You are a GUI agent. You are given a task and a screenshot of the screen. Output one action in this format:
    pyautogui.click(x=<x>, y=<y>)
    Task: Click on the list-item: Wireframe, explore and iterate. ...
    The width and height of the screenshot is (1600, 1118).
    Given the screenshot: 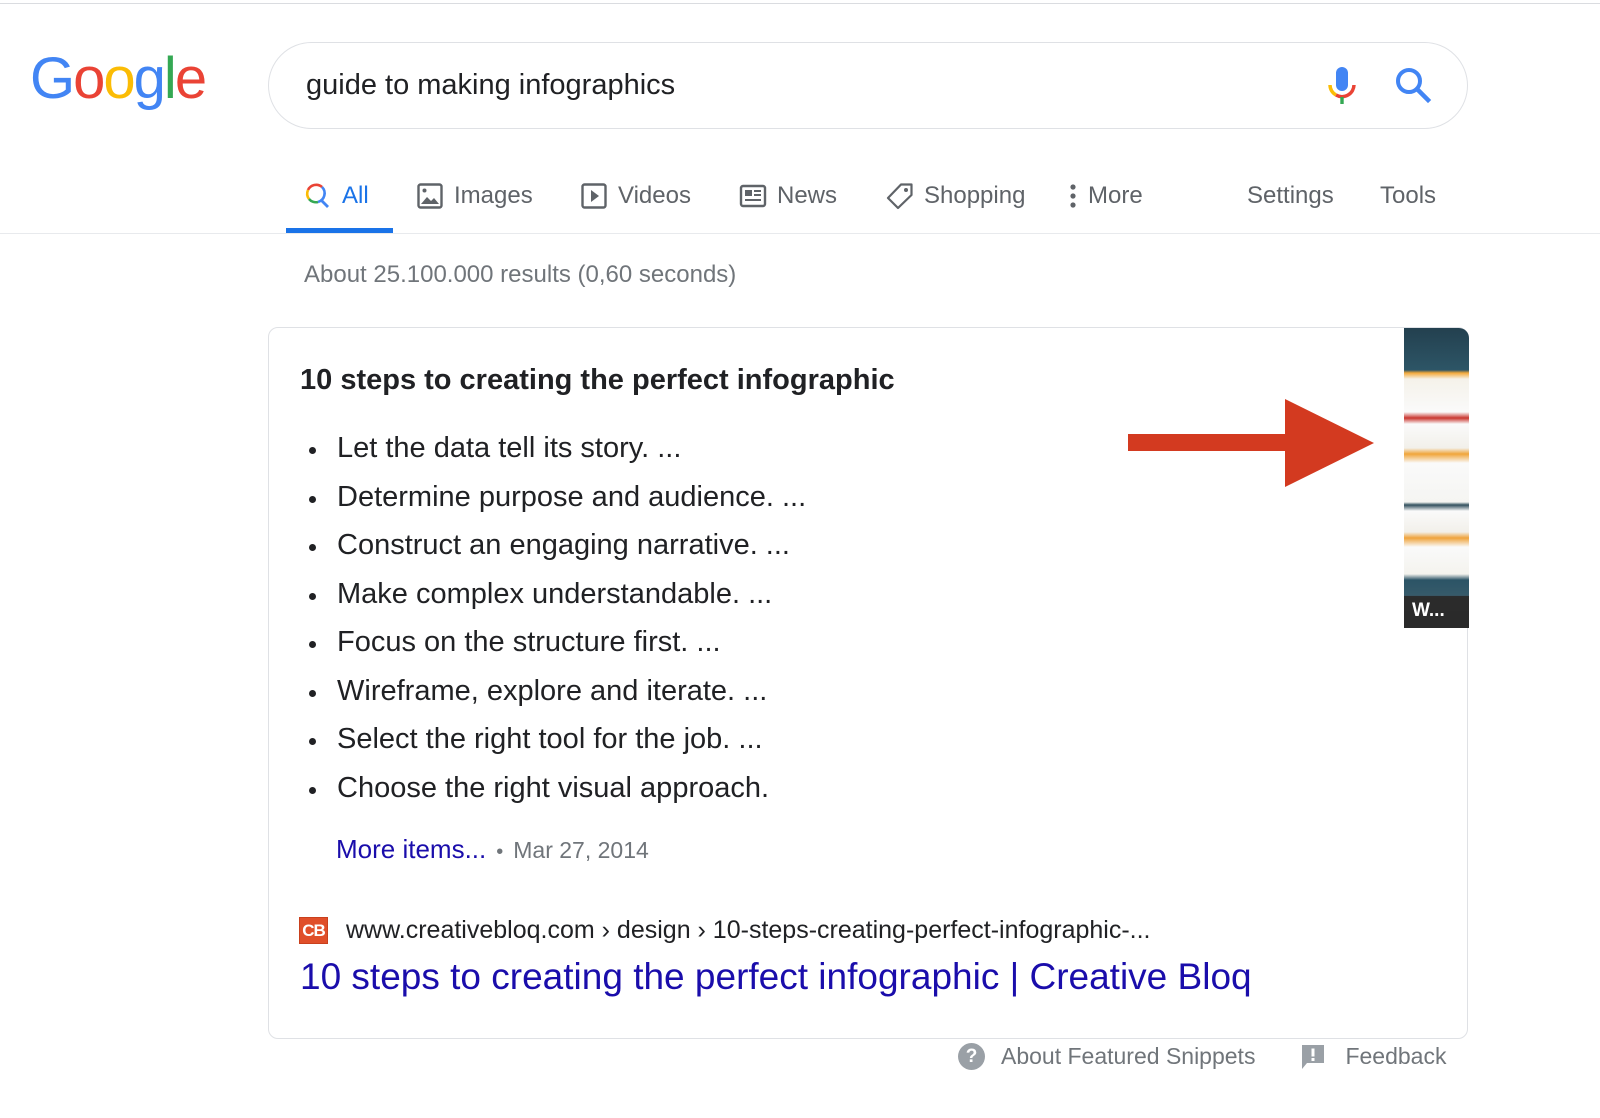 What is the action you would take?
    pyautogui.click(x=553, y=695)
    